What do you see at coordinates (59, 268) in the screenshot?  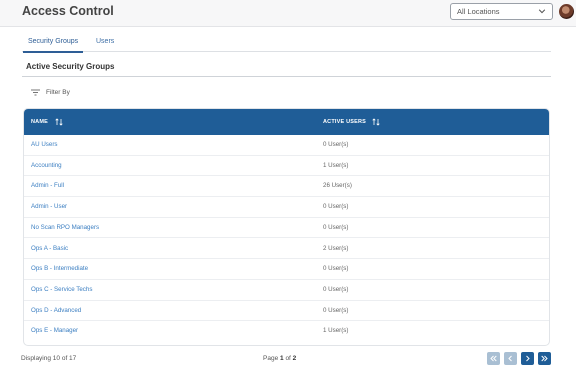 I see `group-name-link: Ops B - Intermediate` at bounding box center [59, 268].